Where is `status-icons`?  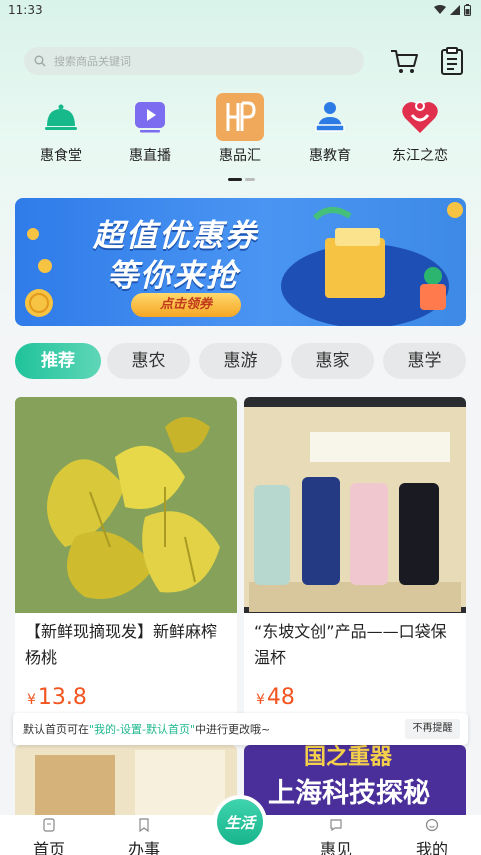 status-icons is located at coordinates (452, 10).